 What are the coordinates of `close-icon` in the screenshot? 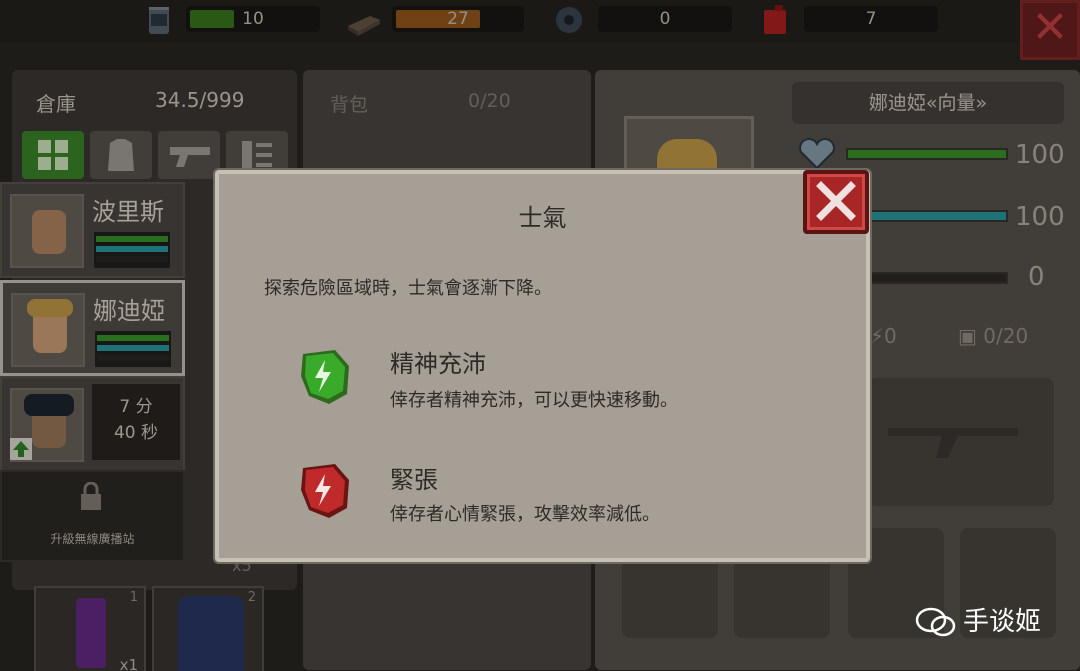 It's located at (836, 201).